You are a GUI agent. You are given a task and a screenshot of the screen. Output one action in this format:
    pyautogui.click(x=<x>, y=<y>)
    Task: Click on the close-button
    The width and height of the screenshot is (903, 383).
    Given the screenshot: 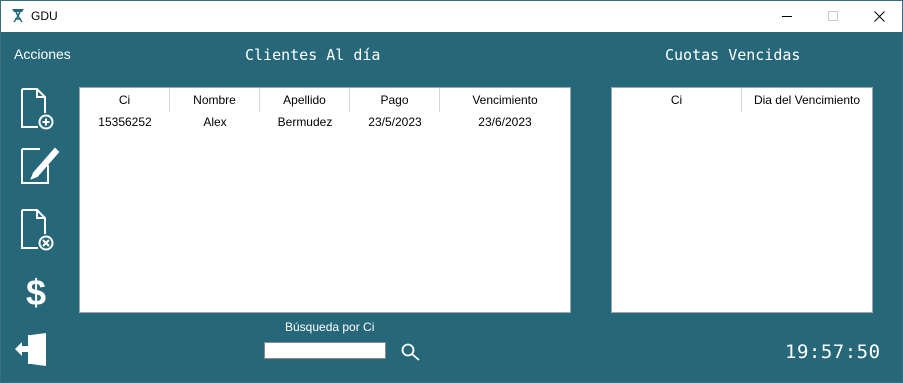 What is the action you would take?
    pyautogui.click(x=879, y=16)
    